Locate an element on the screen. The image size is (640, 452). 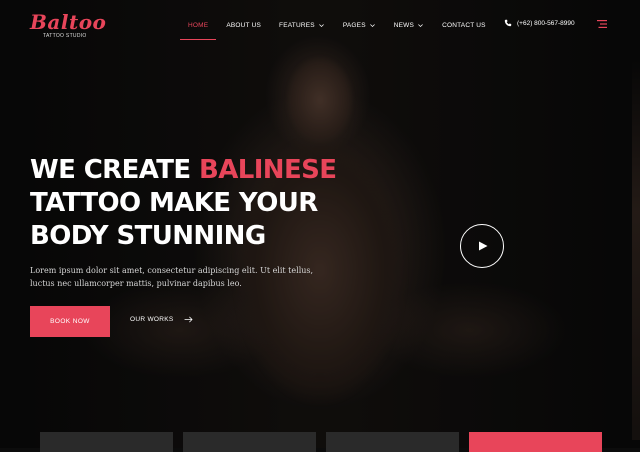
book-now-button: BOOK NOW is located at coordinates (70, 321).